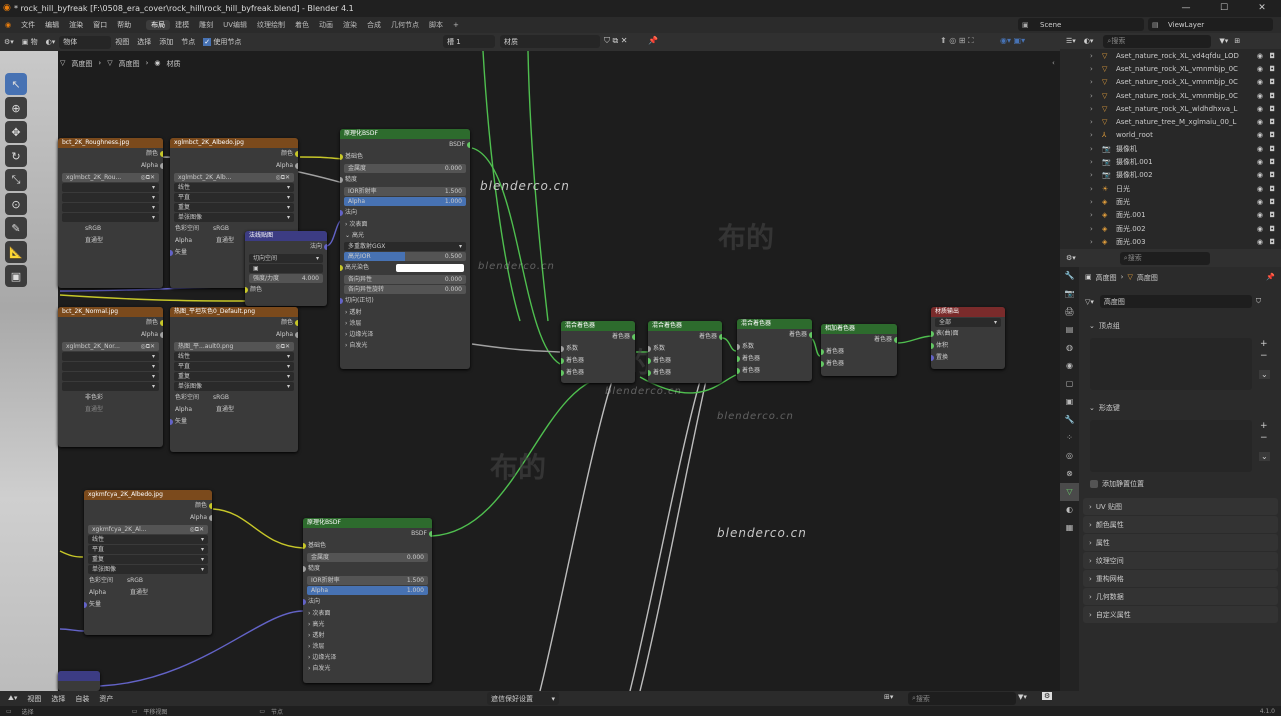 The width and height of the screenshot is (1281, 716). I want to click on blender-menu-icon: ◉, so click(8, 25).